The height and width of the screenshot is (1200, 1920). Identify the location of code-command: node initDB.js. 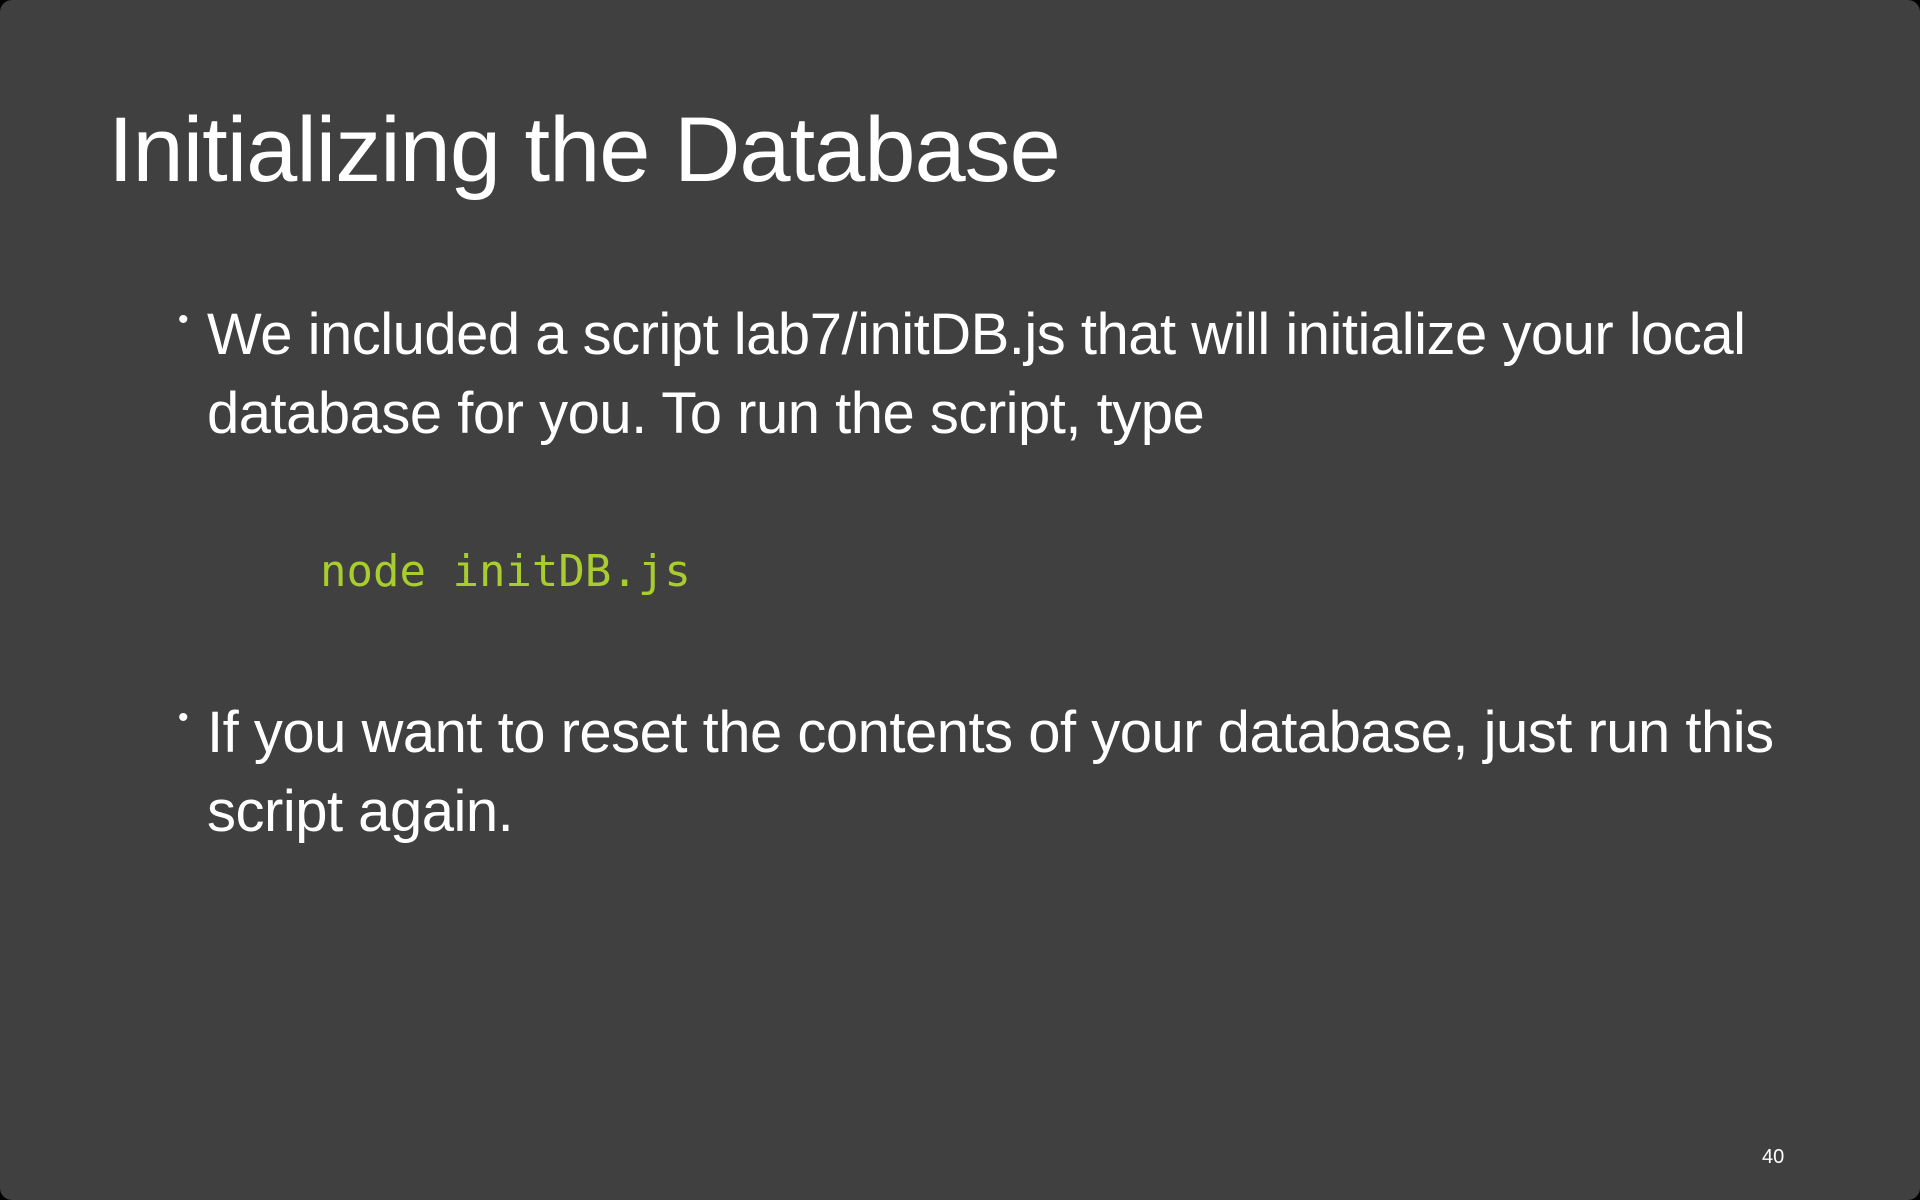
(505, 571).